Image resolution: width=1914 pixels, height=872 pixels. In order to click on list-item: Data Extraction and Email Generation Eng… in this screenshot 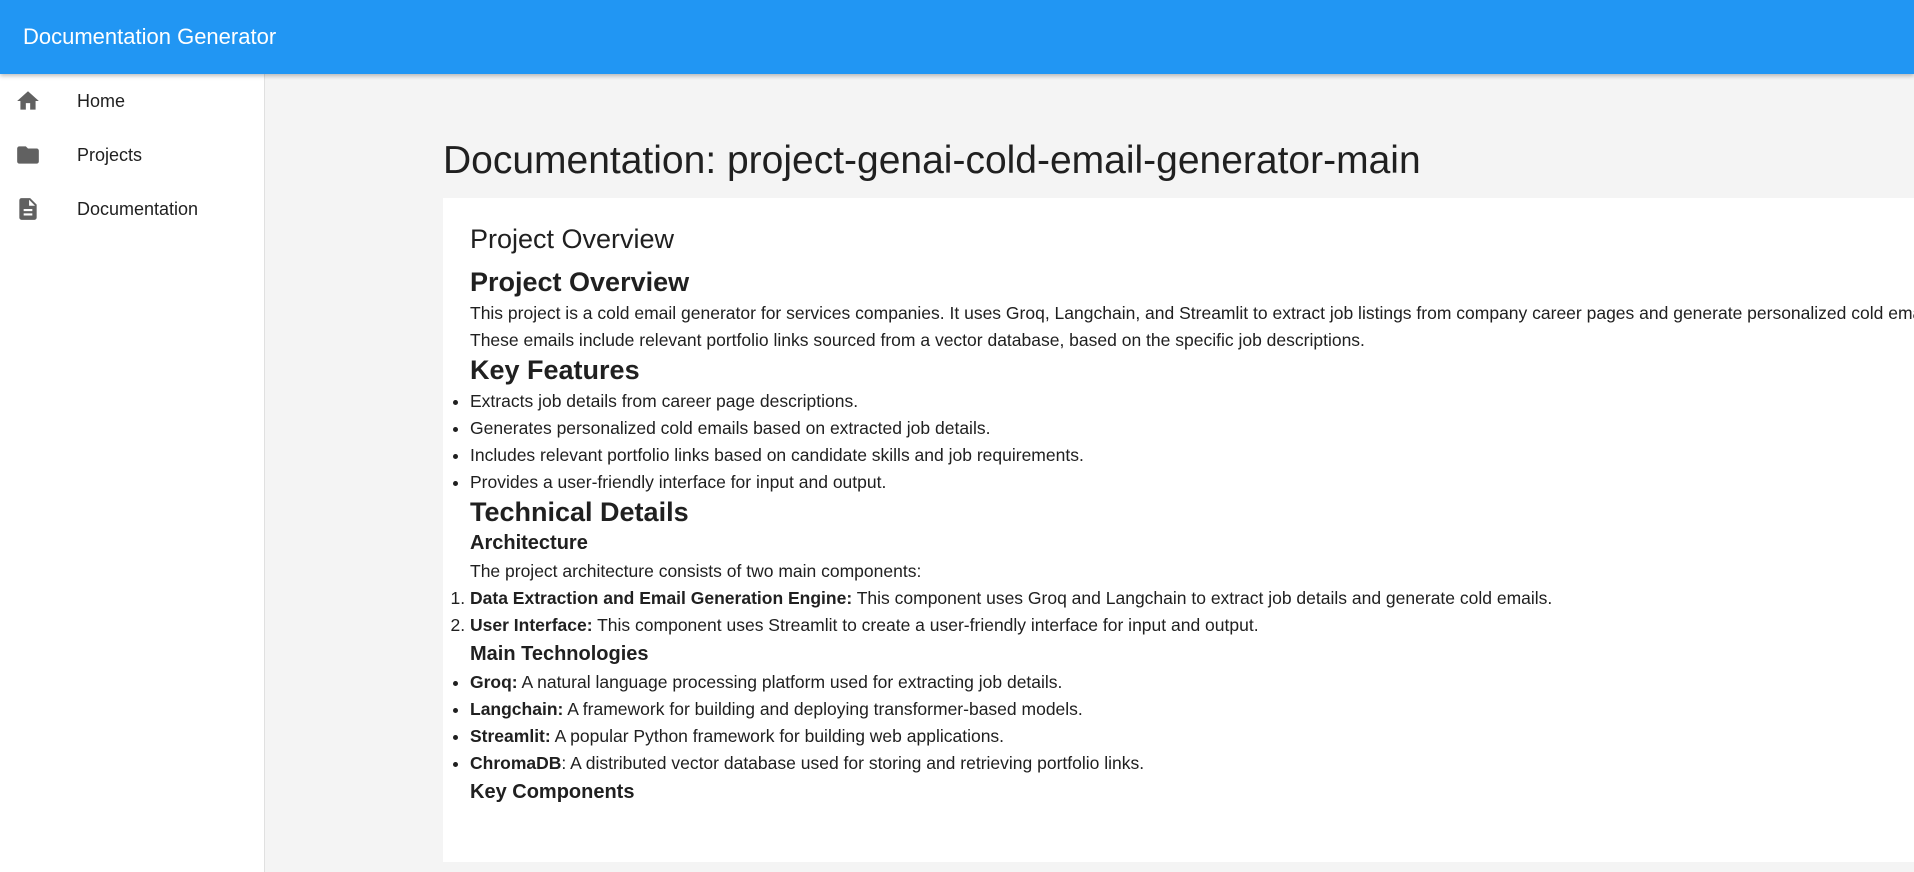, I will do `click(1192, 598)`.